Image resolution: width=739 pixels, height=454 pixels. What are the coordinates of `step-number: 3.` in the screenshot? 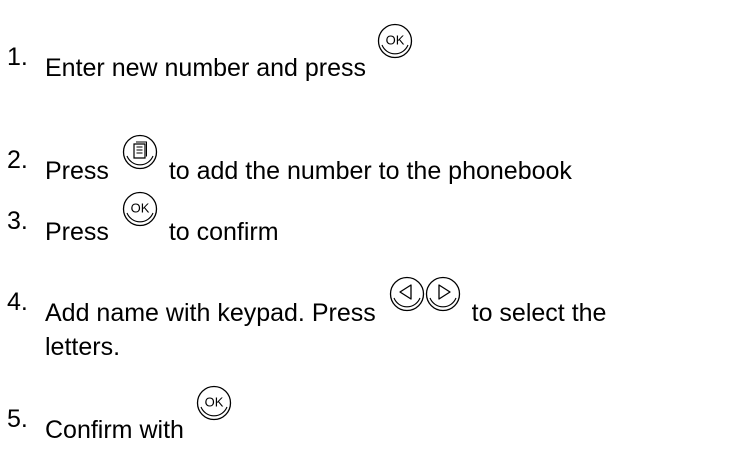 It's located at (17, 221).